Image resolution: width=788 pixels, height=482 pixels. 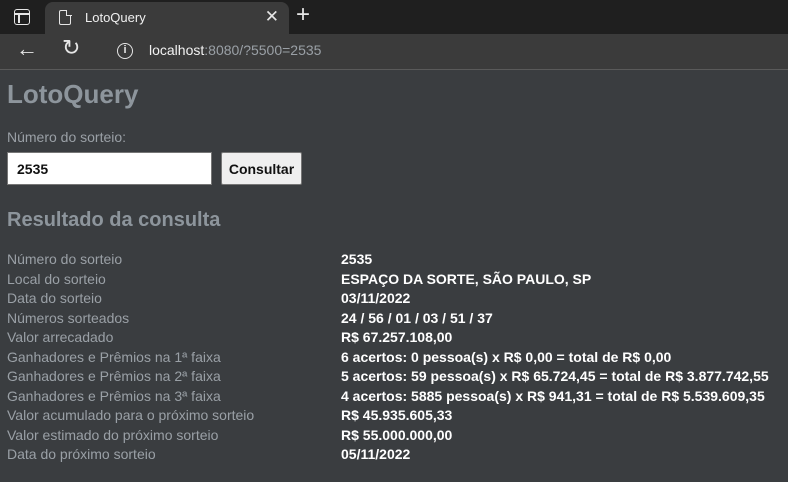 I want to click on result-label: Ganhadores e Prêmios na 3ª faixa, so click(x=114, y=395).